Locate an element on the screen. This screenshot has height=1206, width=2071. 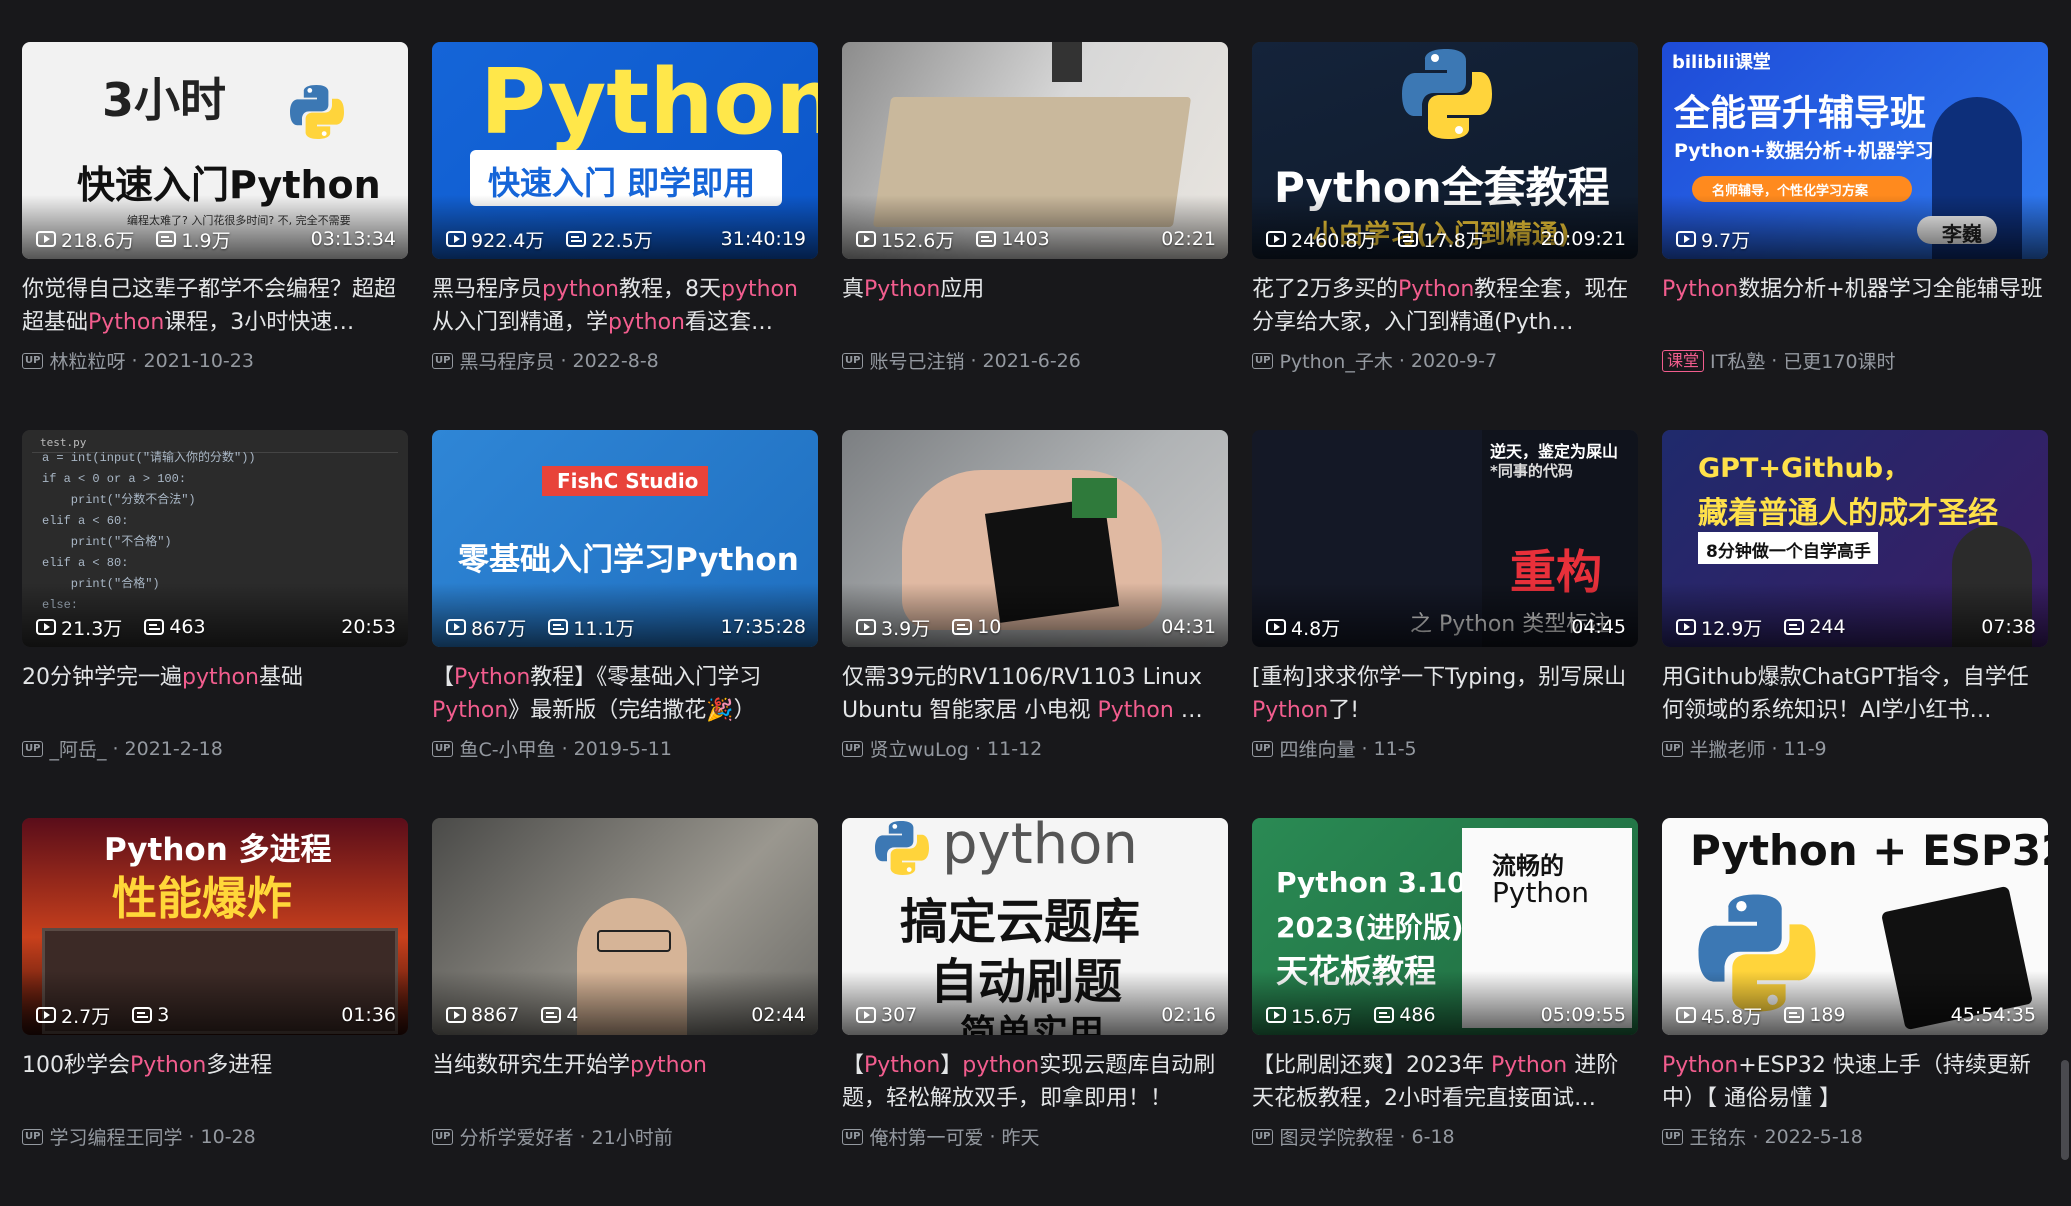
video-meta: UP 鱼C-小甲鱼 · 2019-5-11 is located at coordinates (625, 748).